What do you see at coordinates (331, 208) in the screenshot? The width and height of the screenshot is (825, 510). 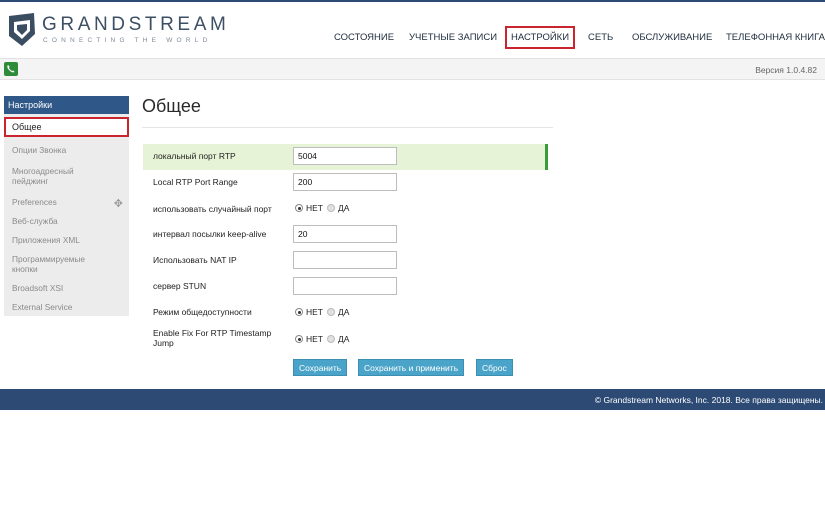 I see `random-port-yes-radio` at bounding box center [331, 208].